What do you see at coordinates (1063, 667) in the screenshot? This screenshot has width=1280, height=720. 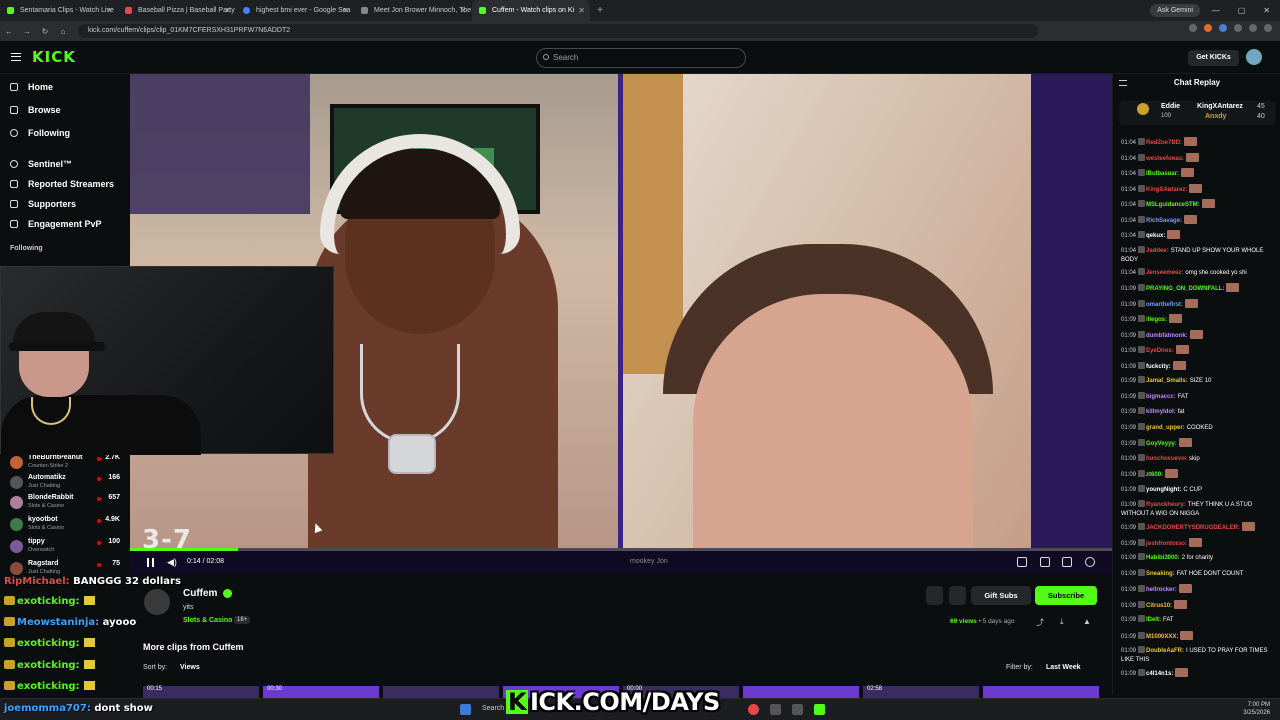 I see `filter-dropdown: Last Week` at bounding box center [1063, 667].